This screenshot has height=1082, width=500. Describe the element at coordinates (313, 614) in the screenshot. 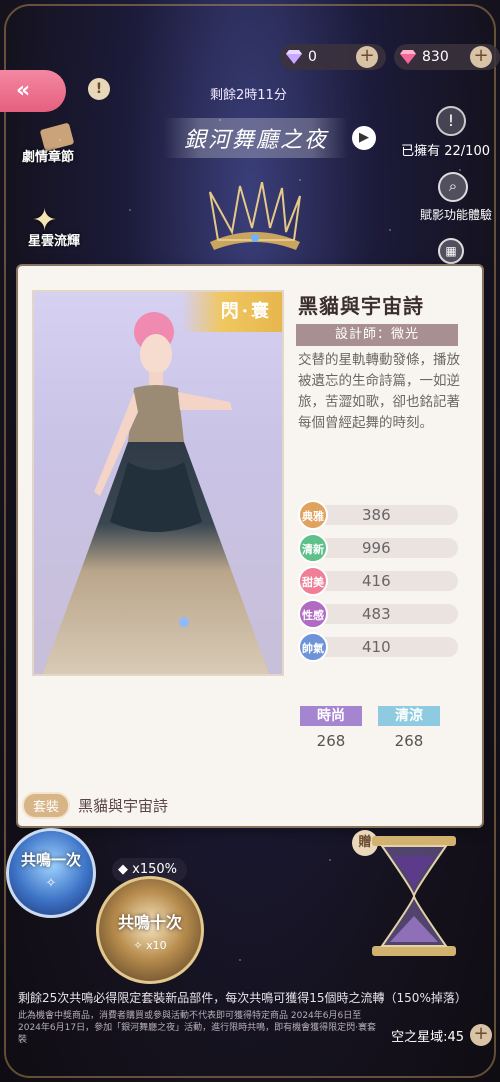

I see `stat-badge: 性感` at that location.